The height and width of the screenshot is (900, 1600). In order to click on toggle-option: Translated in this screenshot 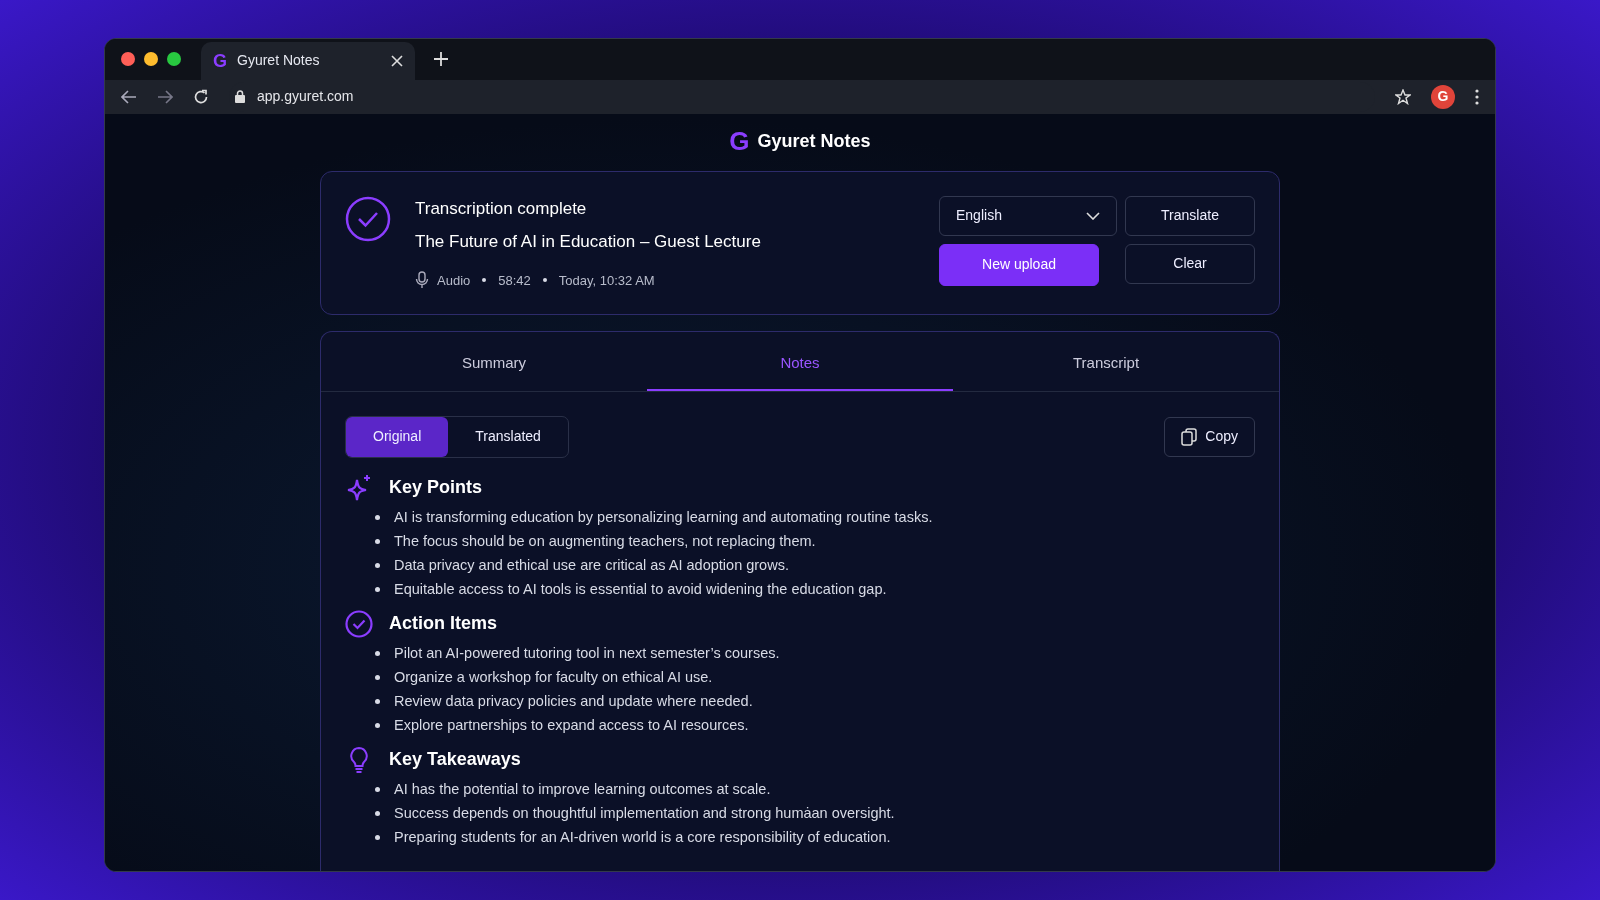, I will do `click(508, 436)`.